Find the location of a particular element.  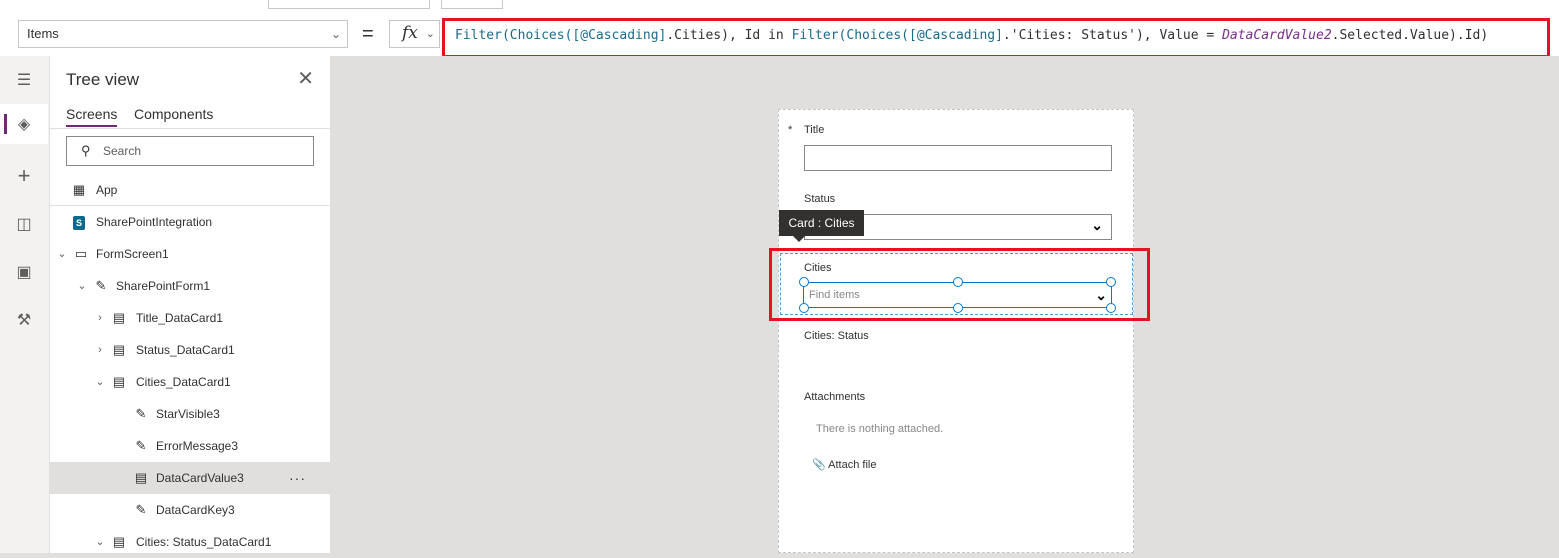

tree-node-cities-datacard: ⌄ ▤ Cities_DataCard1 is located at coordinates (190, 382).